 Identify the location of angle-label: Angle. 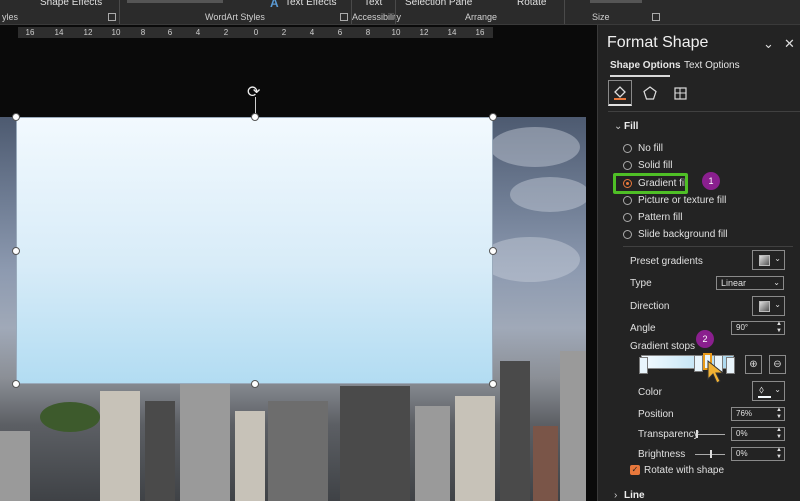
(643, 328).